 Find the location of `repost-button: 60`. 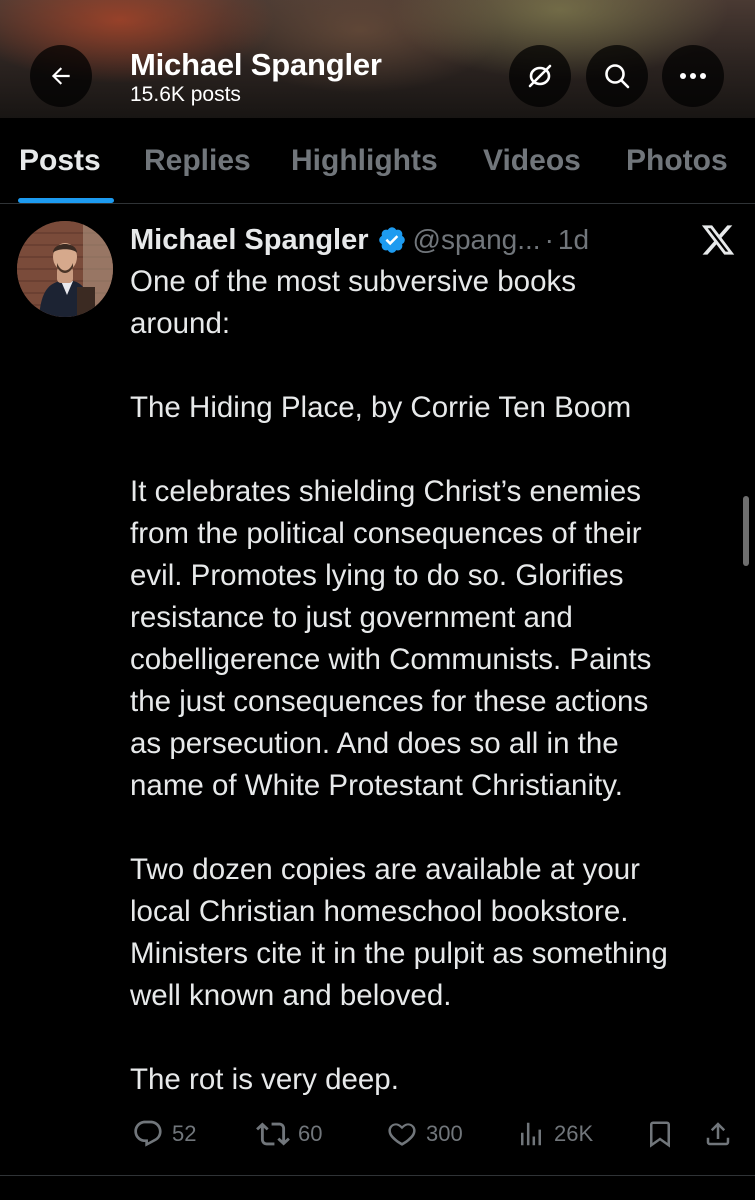

repost-button: 60 is located at coordinates (289, 1134).